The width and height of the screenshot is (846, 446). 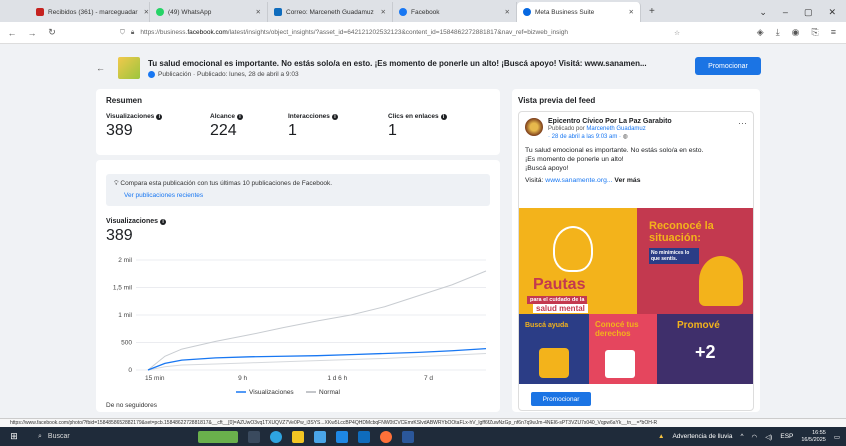 I want to click on minimize-button: –, so click(x=785, y=12).